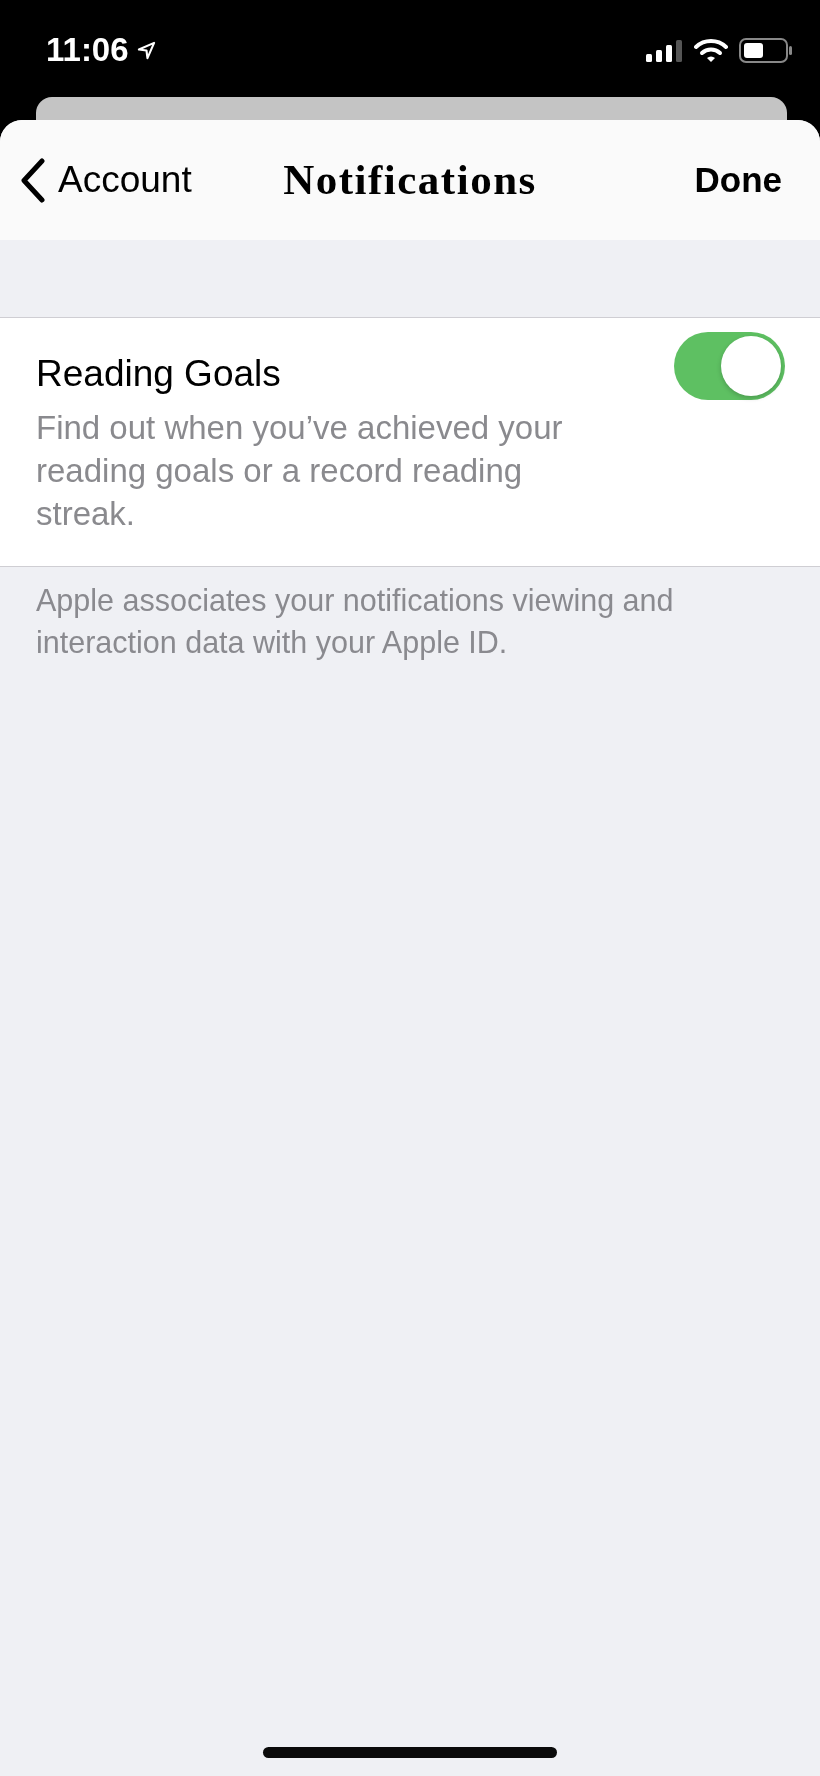 Image resolution: width=820 pixels, height=1776 pixels. Describe the element at coordinates (33, 180) in the screenshot. I see `back-chevron-icon` at that location.